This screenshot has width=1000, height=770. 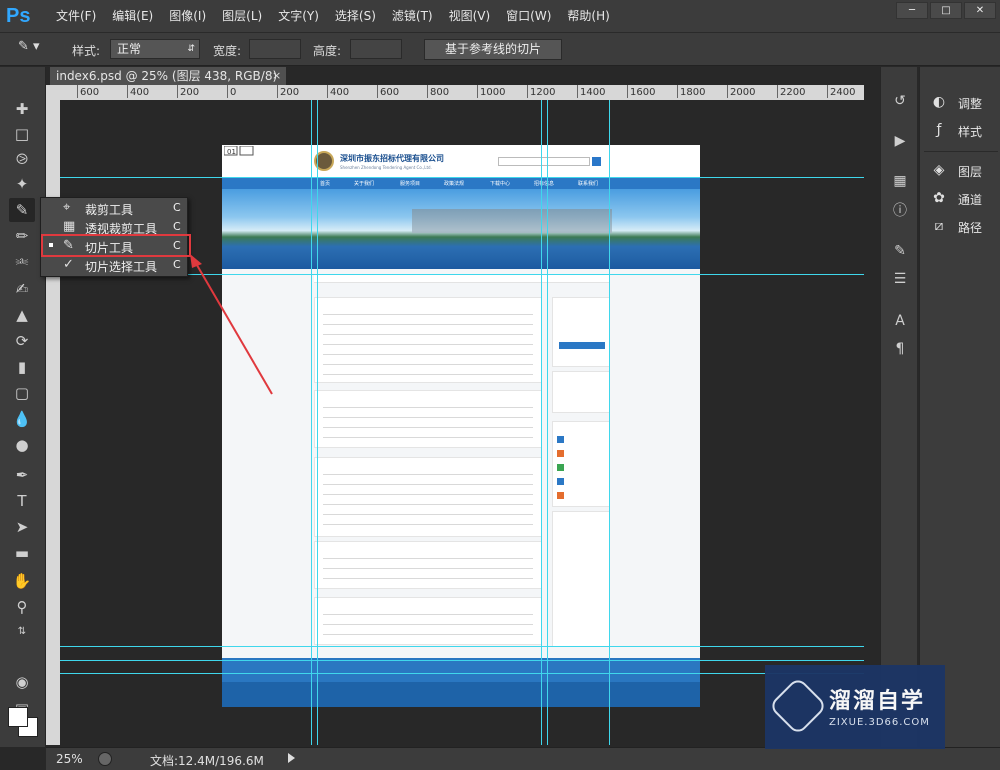 I want to click on notice-bar, so click(x=462, y=279).